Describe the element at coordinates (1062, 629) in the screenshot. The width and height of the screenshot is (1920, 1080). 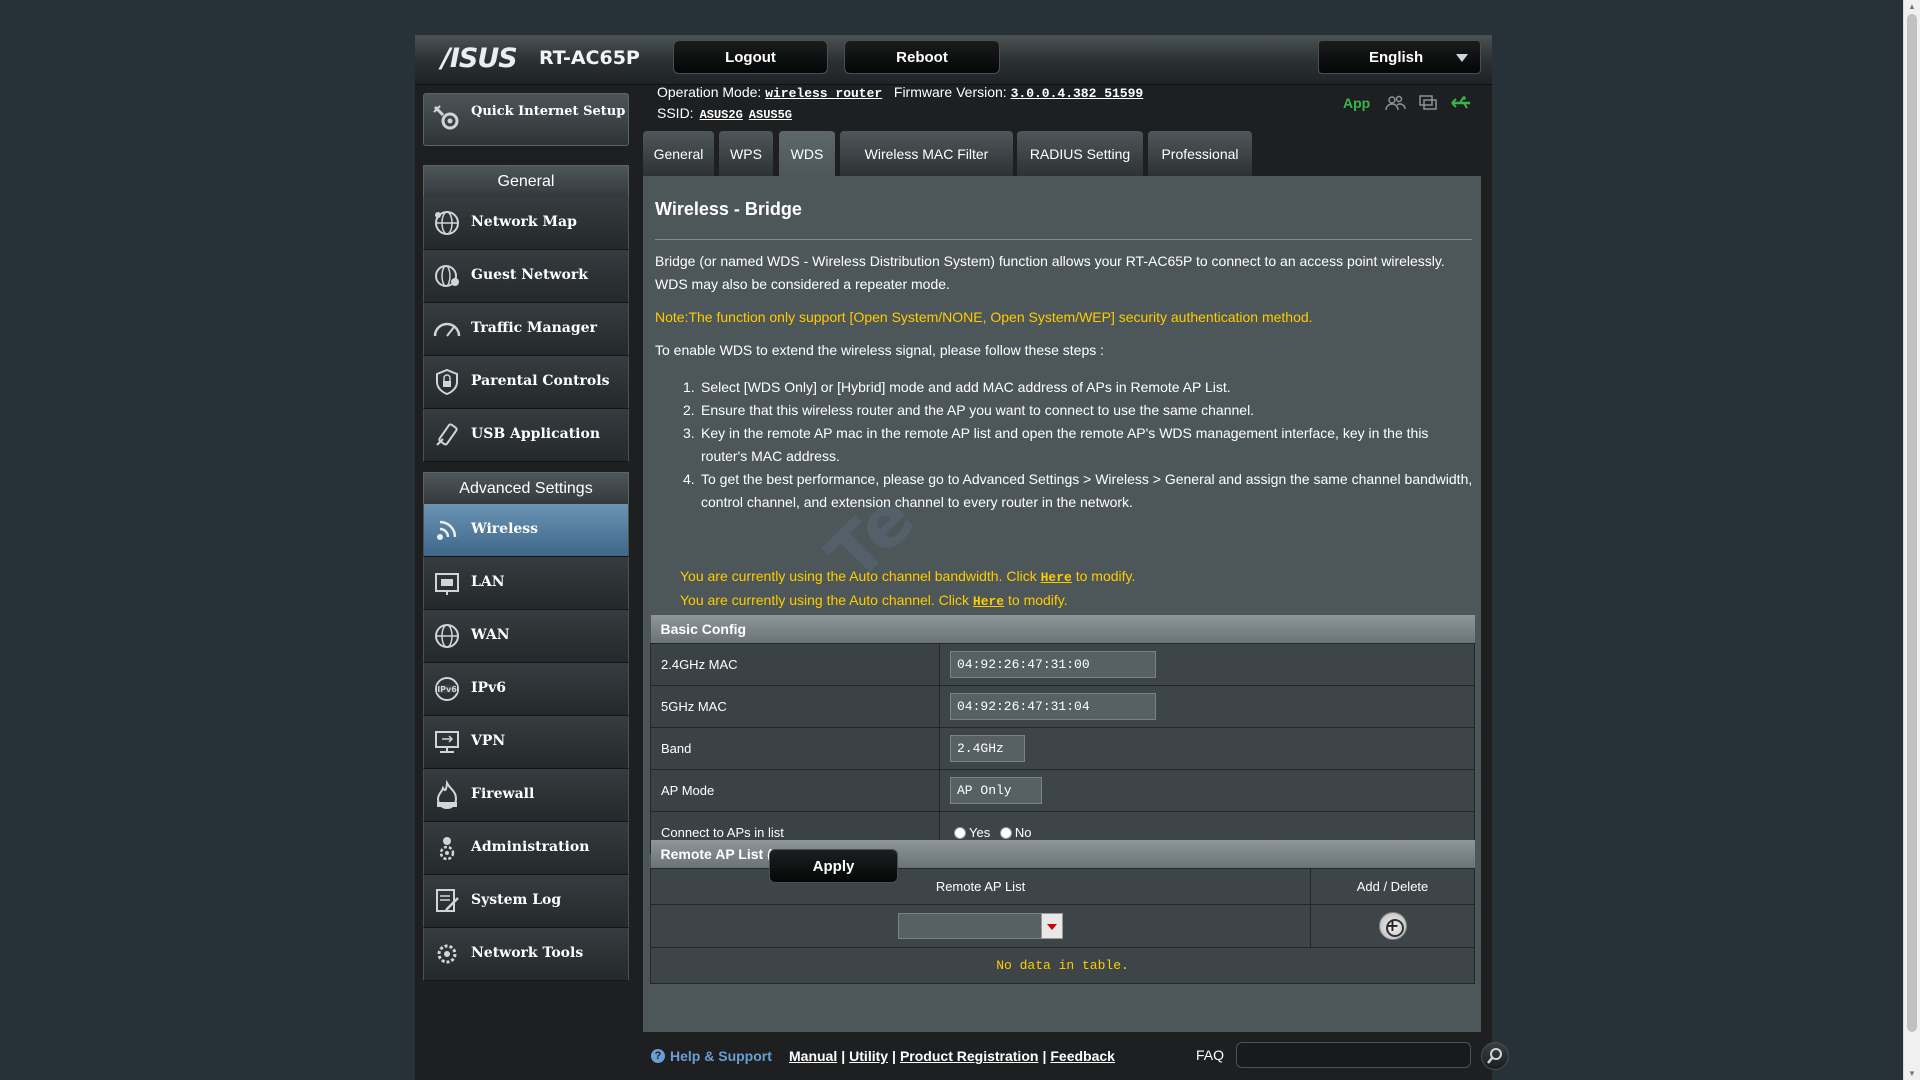
I see `basic-config-title: Basic Config` at that location.